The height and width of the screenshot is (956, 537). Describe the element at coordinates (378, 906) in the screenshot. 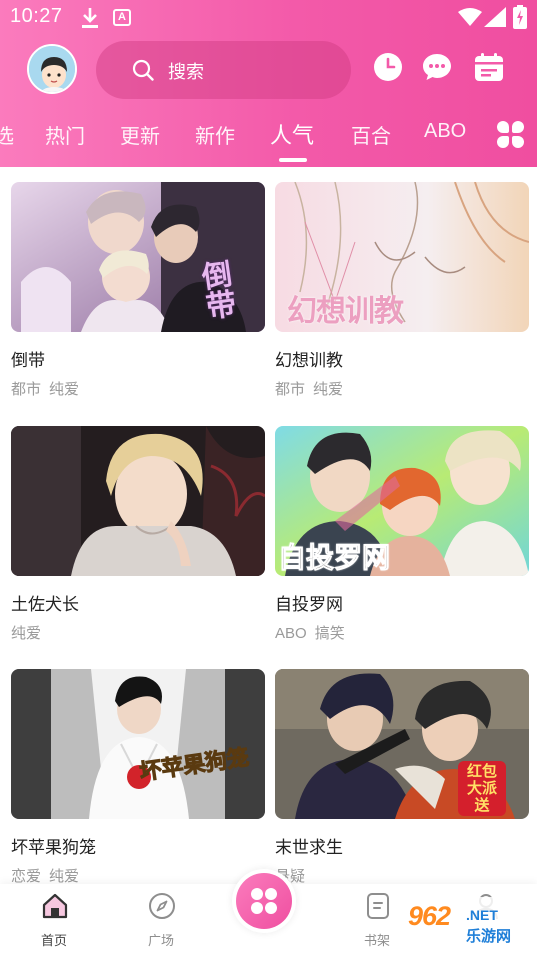

I see `bookshelf-icon` at that location.